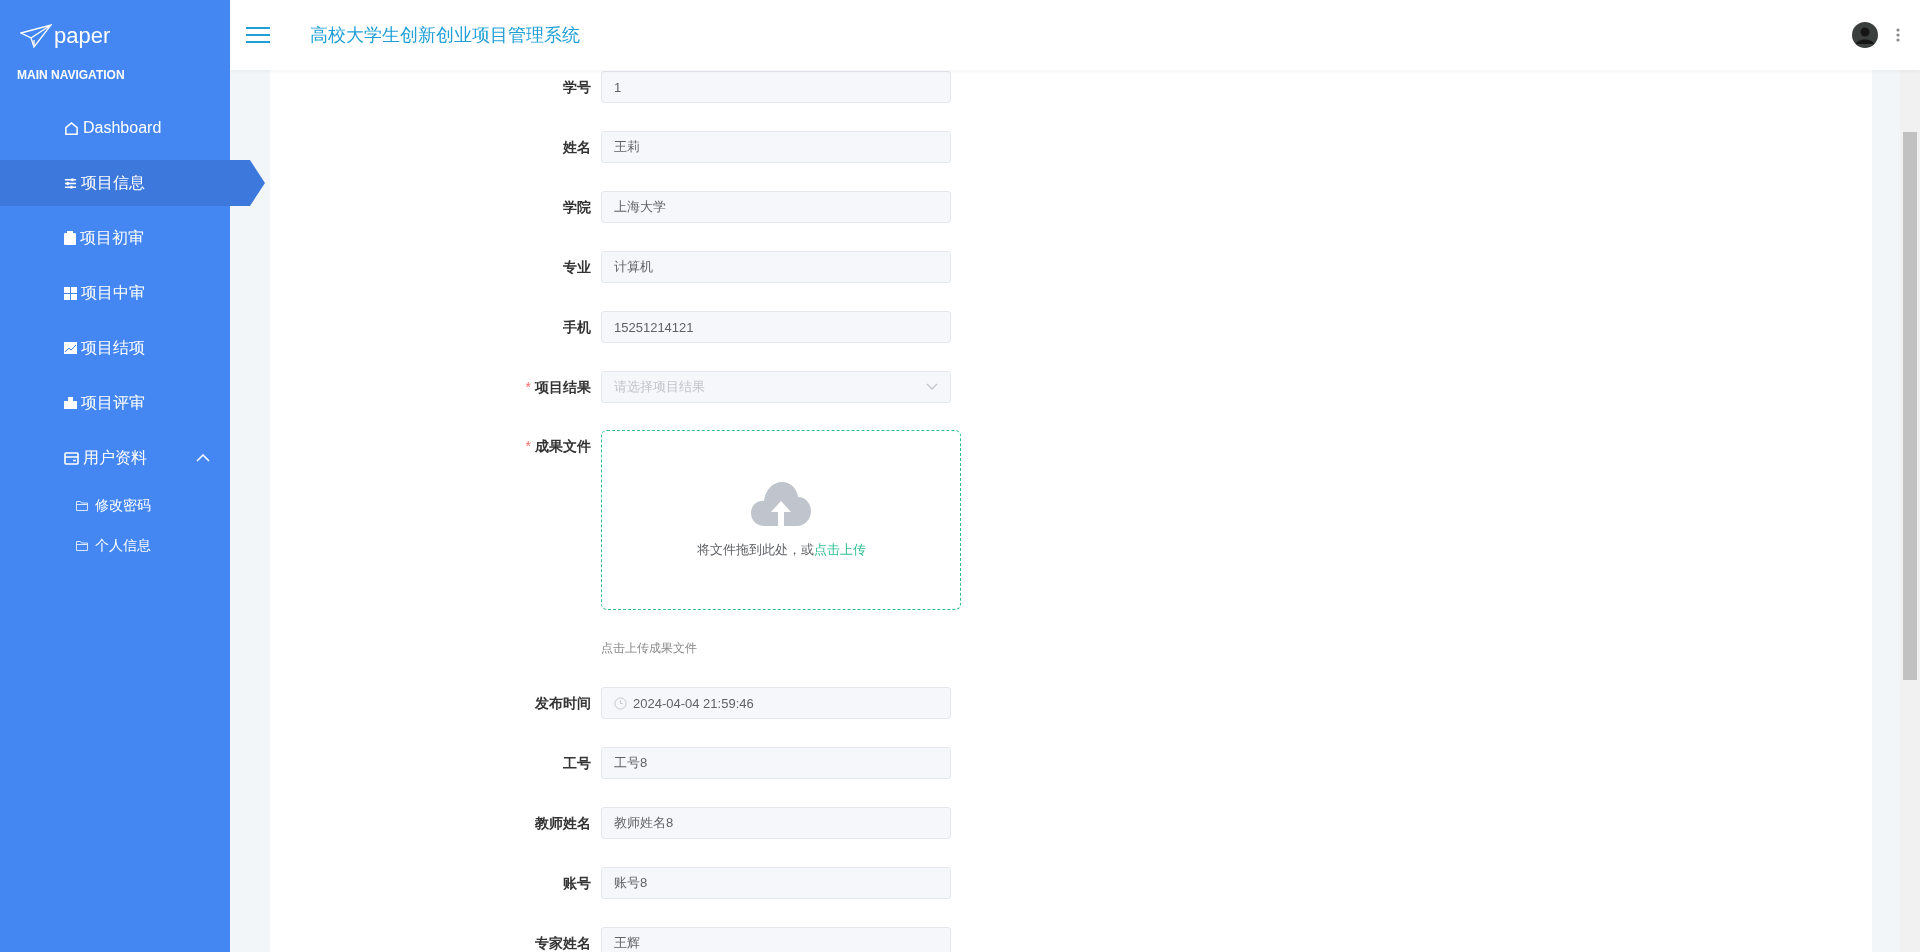 The width and height of the screenshot is (1920, 952). I want to click on nav-item: 用户资料, so click(115, 458).